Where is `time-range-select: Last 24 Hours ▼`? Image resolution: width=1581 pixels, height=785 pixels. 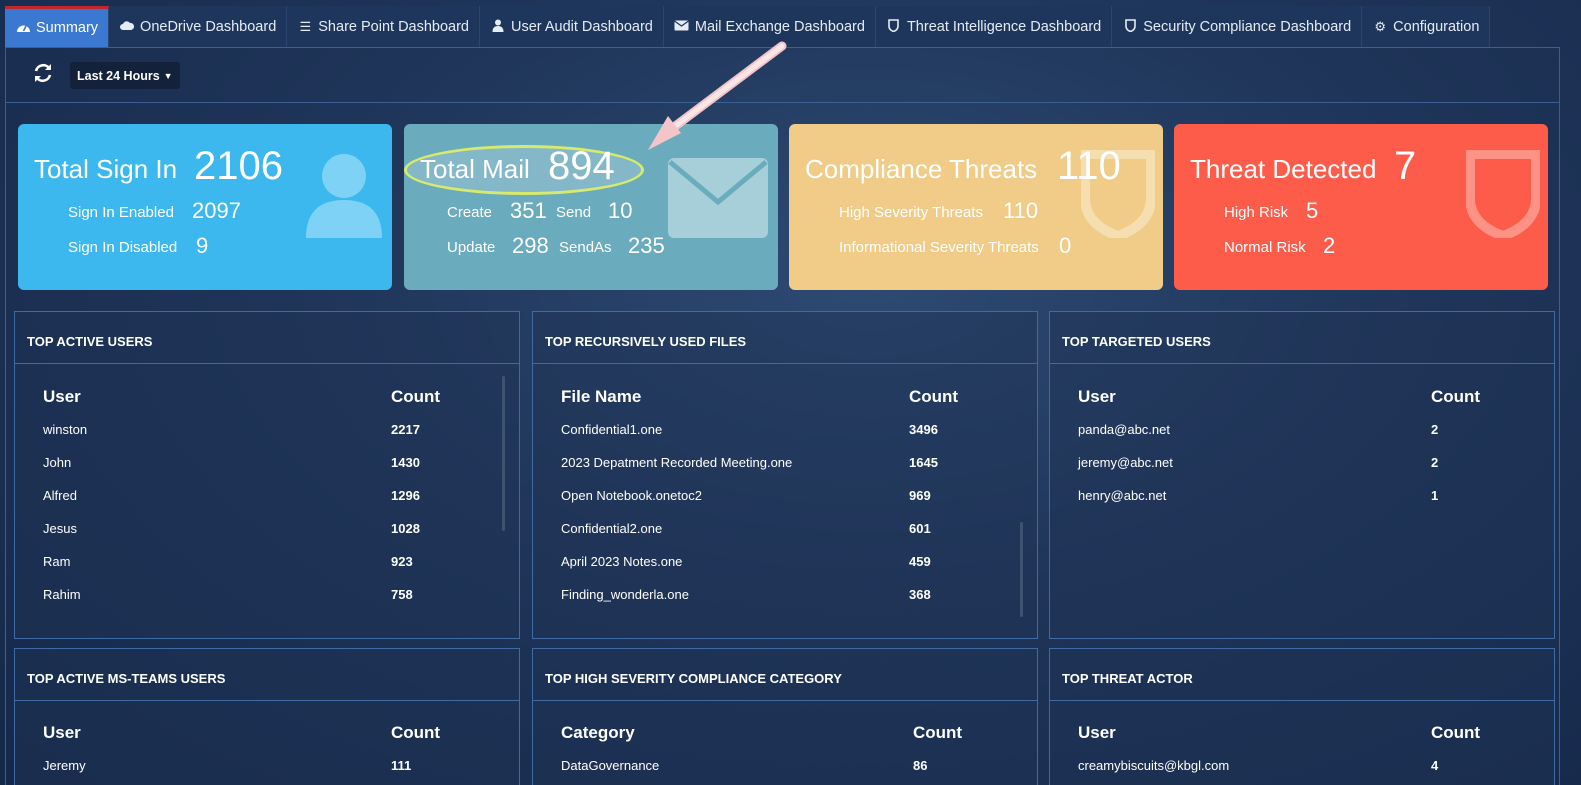 time-range-select: Last 24 Hours ▼ is located at coordinates (125, 75).